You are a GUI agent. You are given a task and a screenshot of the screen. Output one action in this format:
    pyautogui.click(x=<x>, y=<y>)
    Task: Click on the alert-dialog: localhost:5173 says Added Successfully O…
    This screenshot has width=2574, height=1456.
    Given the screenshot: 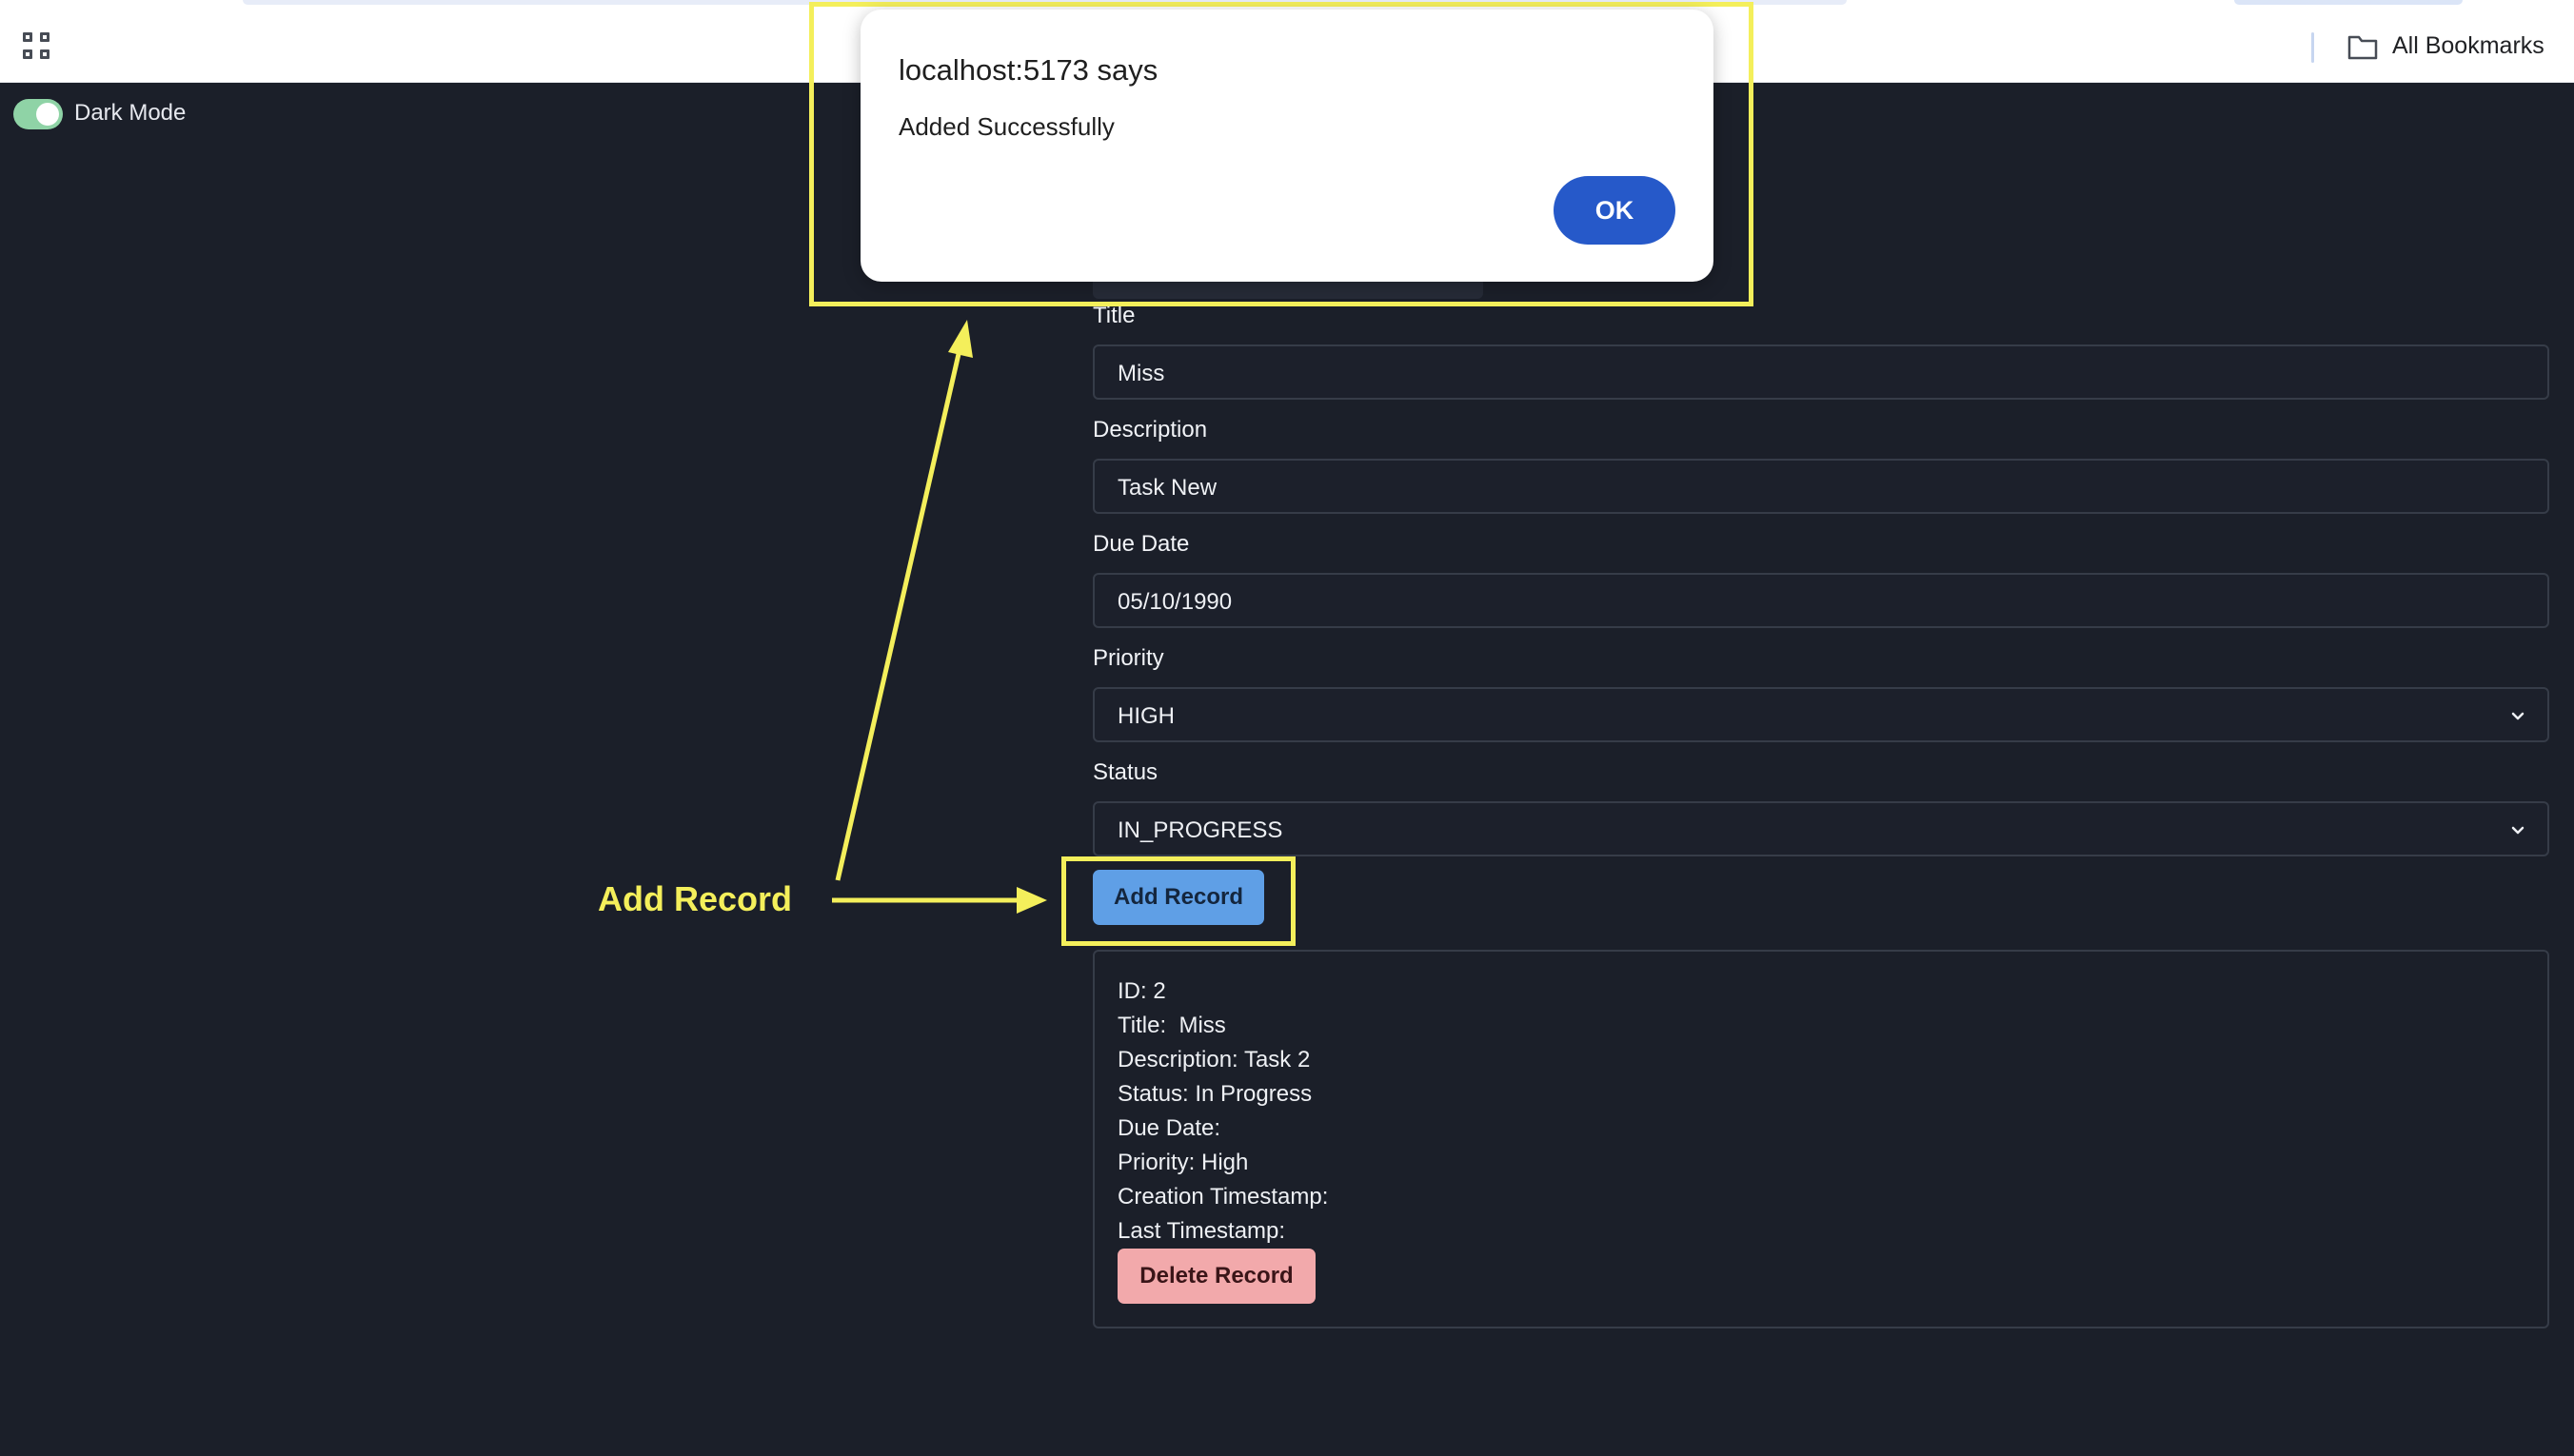 What is the action you would take?
    pyautogui.click(x=1287, y=146)
    